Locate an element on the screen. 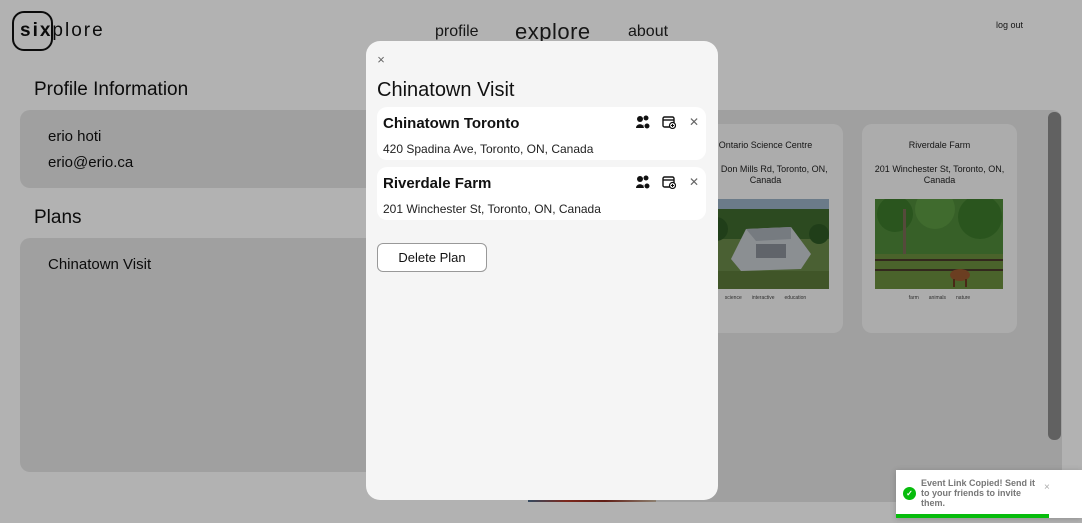 This screenshot has height=523, width=1082. place-name: Riverdale Farm is located at coordinates (437, 183).